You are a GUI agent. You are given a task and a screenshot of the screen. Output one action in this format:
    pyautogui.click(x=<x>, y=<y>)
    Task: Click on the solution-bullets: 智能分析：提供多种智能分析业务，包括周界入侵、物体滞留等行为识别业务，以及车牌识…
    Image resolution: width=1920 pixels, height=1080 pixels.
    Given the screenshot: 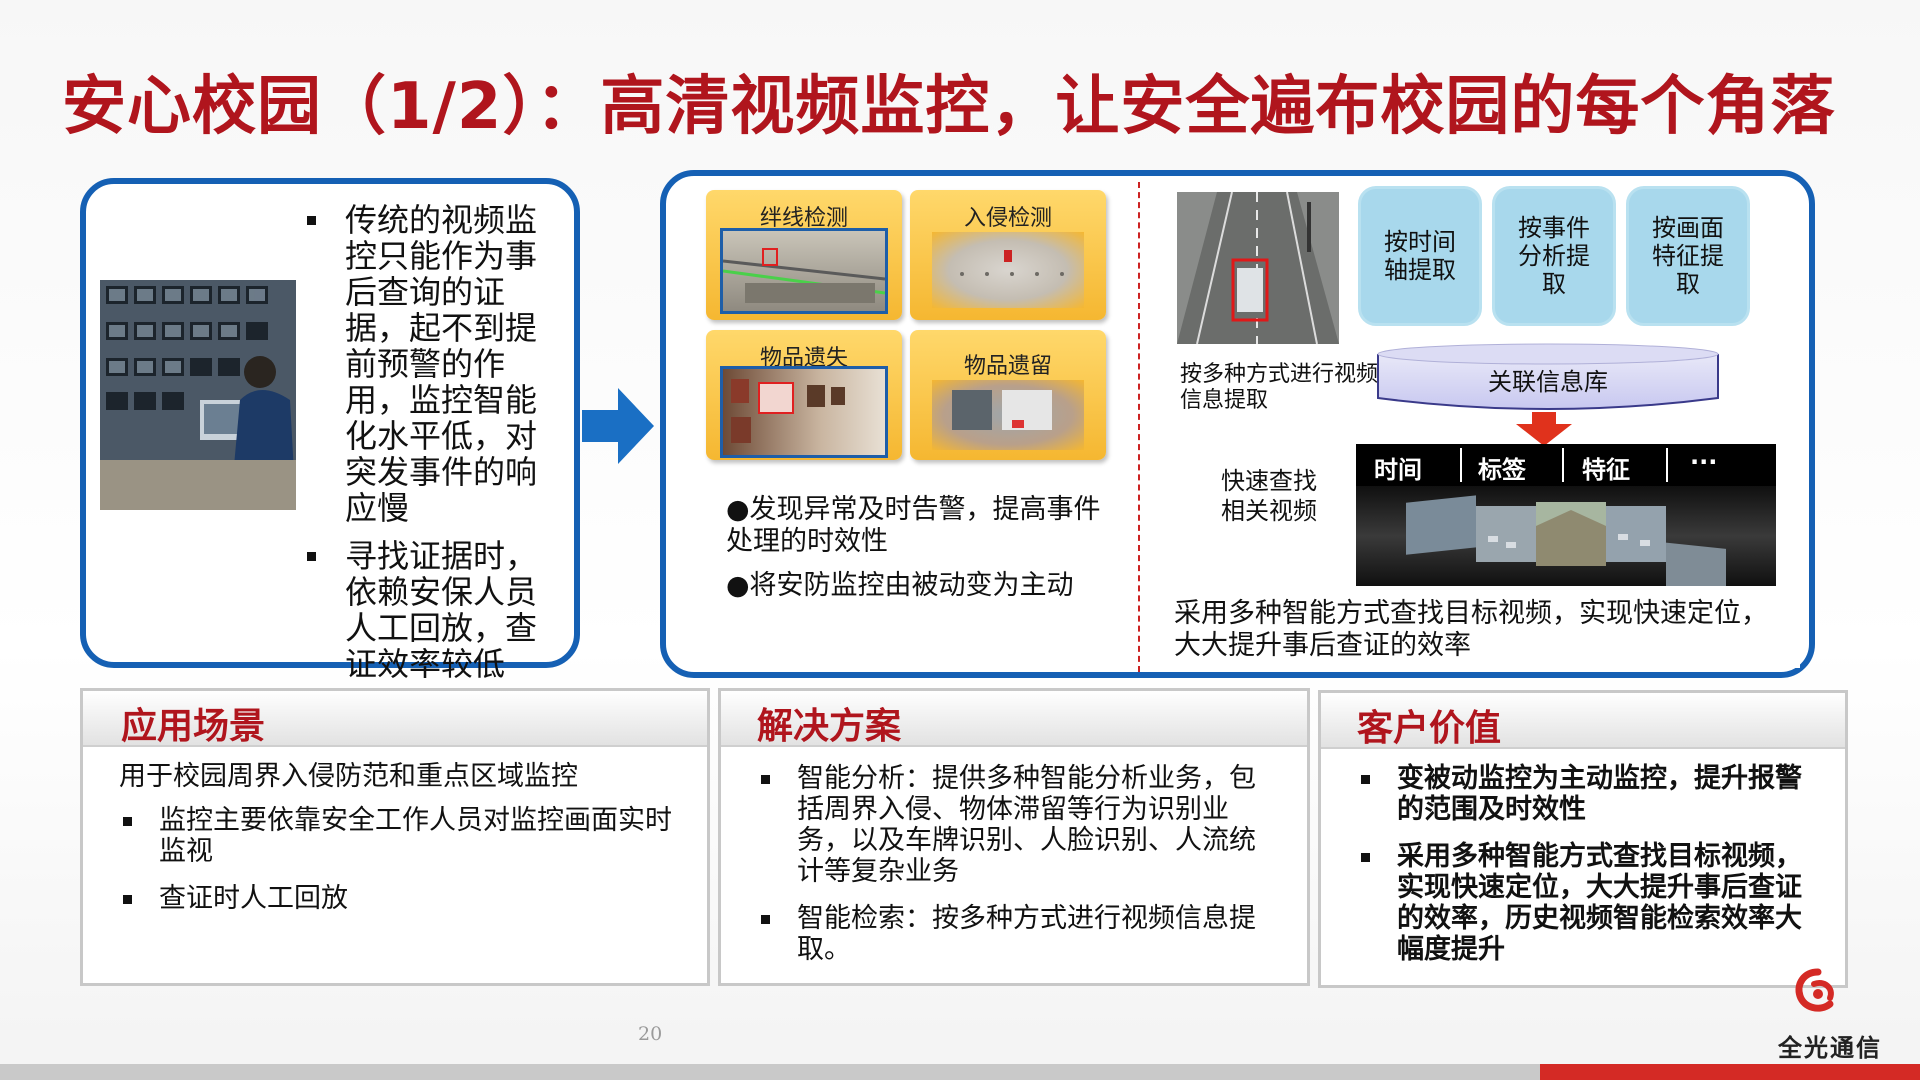 What is the action you would take?
    pyautogui.click(x=1017, y=864)
    